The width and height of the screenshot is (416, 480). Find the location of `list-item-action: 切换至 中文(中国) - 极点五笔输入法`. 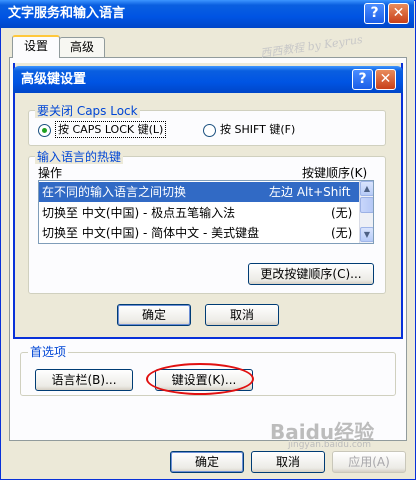

list-item-action: 切换至 中文(中国) - 极点五笔输入法 is located at coordinates (139, 213).